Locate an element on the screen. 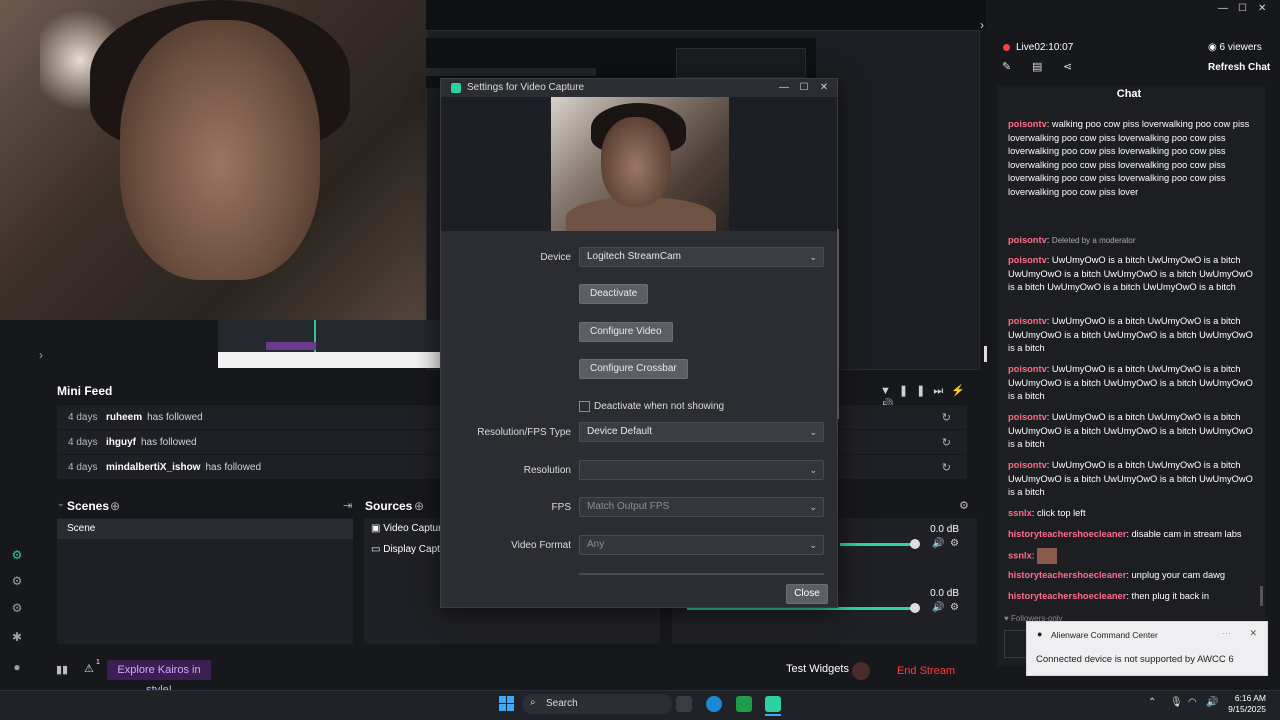 The height and width of the screenshot is (720, 1280). eye-icon: ◉ is located at coordinates (1212, 47).